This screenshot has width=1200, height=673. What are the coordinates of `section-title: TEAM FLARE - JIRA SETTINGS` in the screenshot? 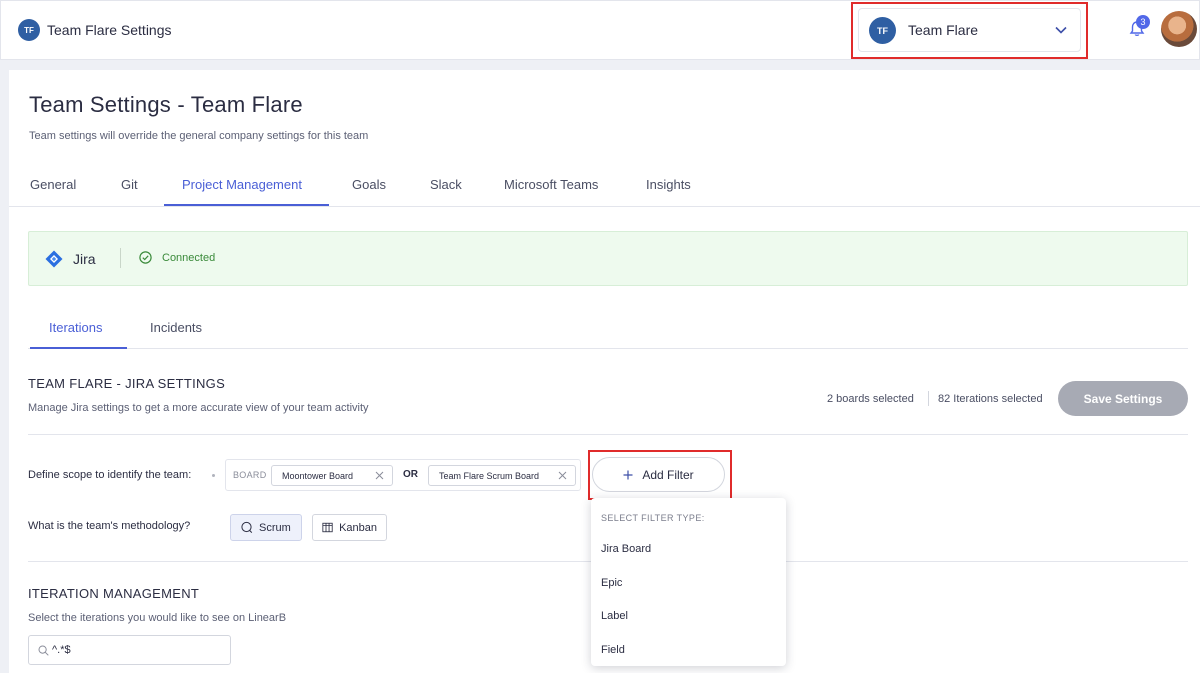 It's located at (127, 383).